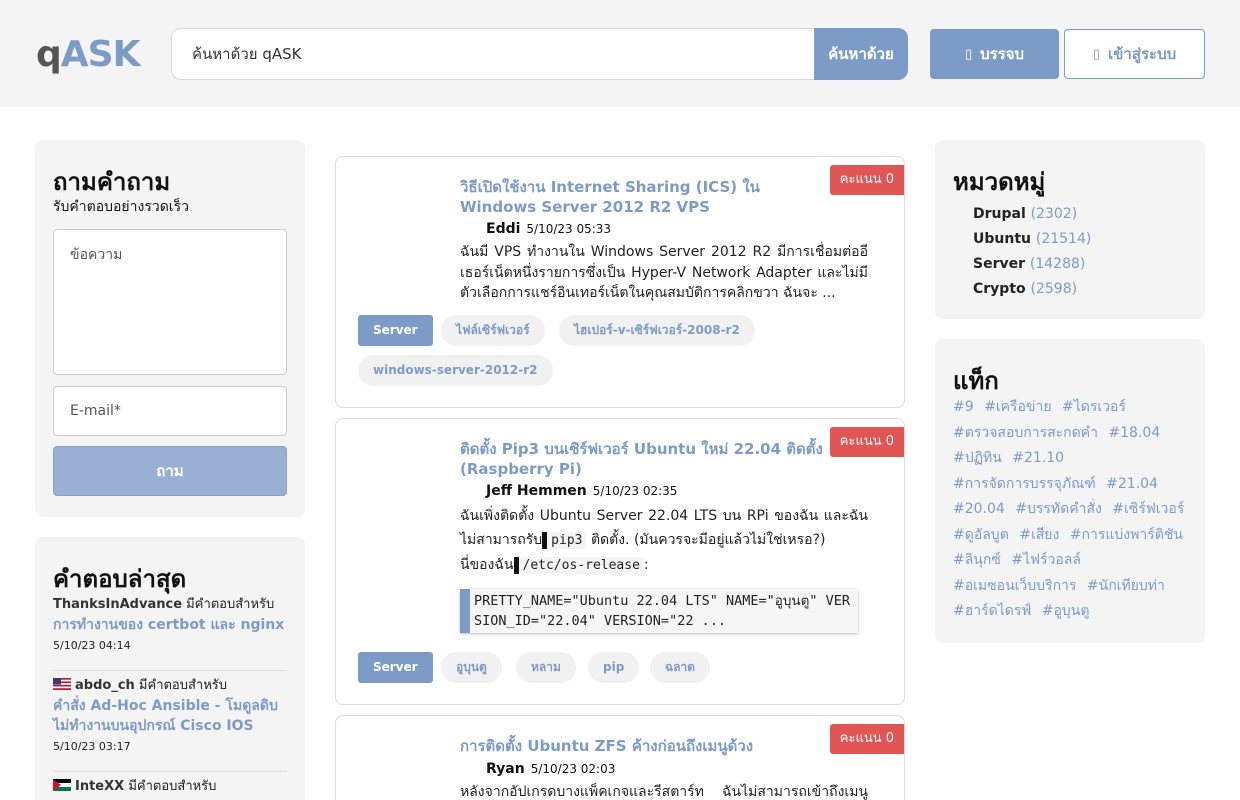 The image size is (1240, 800). Describe the element at coordinates (100, 54) in the screenshot. I see `logo-ask: ASK` at that location.